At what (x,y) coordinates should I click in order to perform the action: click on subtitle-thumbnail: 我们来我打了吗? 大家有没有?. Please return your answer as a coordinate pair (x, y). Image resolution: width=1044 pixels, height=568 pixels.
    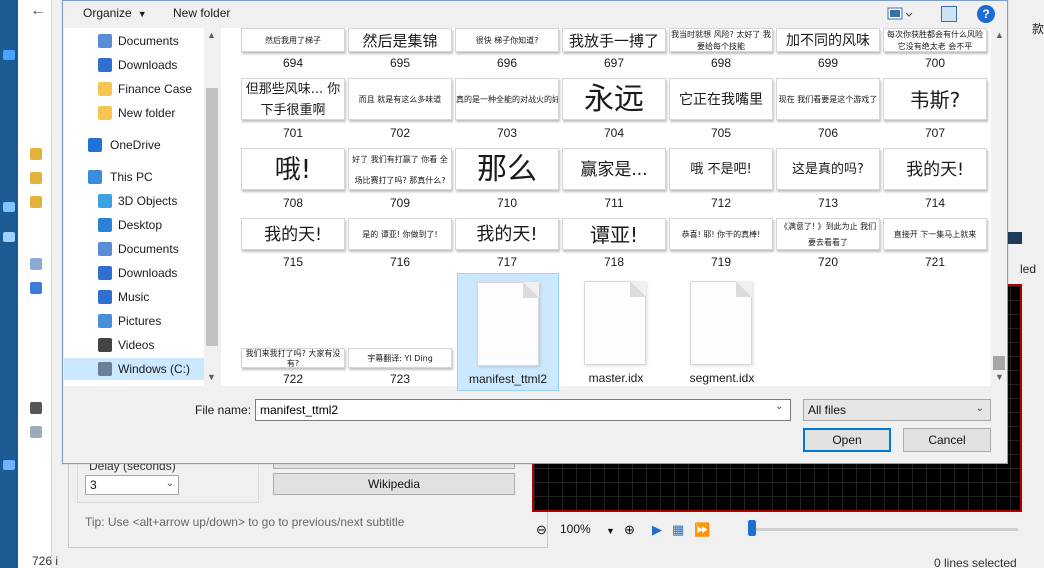
    Looking at the image, I should click on (293, 358).